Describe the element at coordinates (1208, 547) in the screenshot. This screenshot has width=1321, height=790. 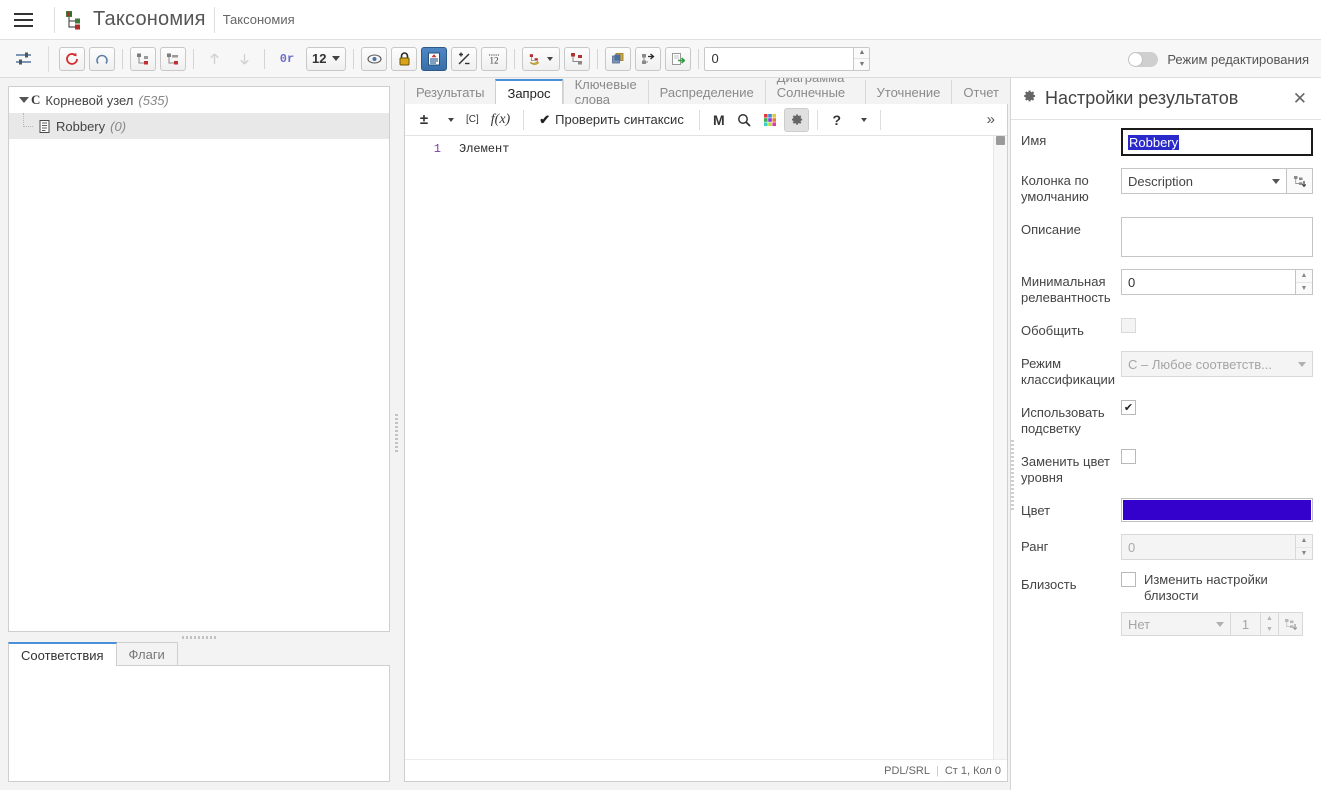
I see `rank-input: 0` at that location.